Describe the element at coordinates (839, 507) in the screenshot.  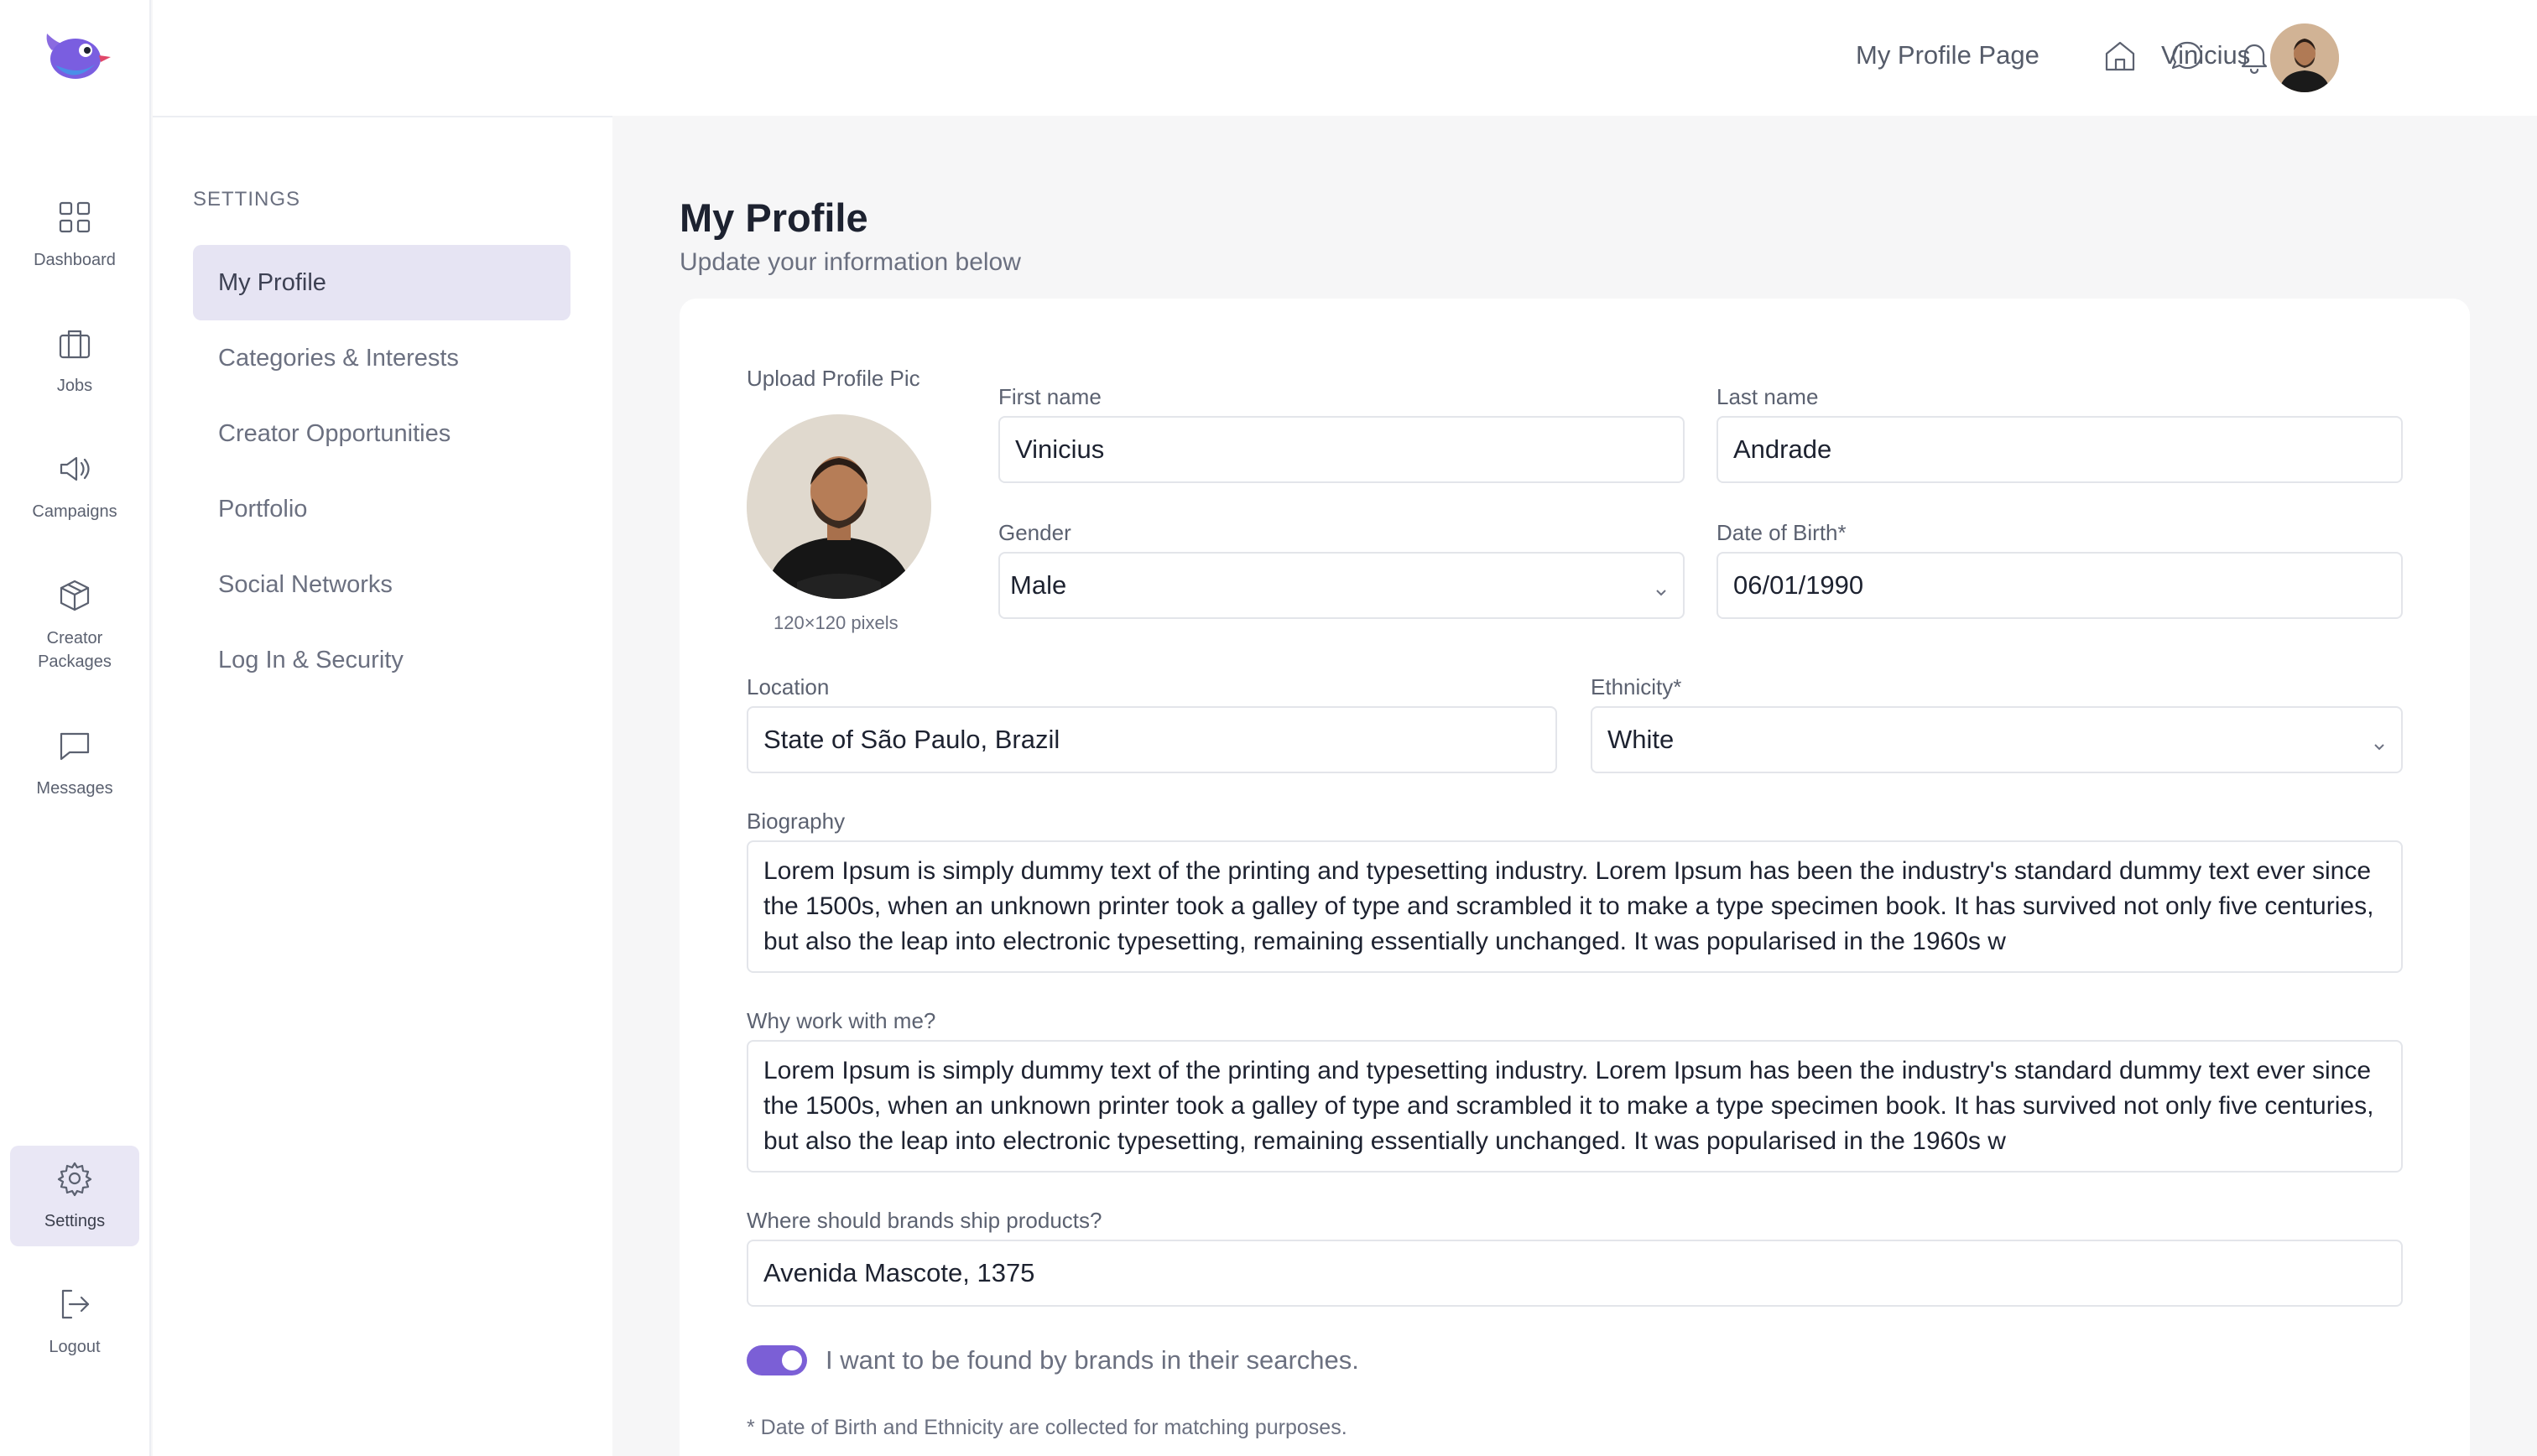
I see `profile-picture-upload` at that location.